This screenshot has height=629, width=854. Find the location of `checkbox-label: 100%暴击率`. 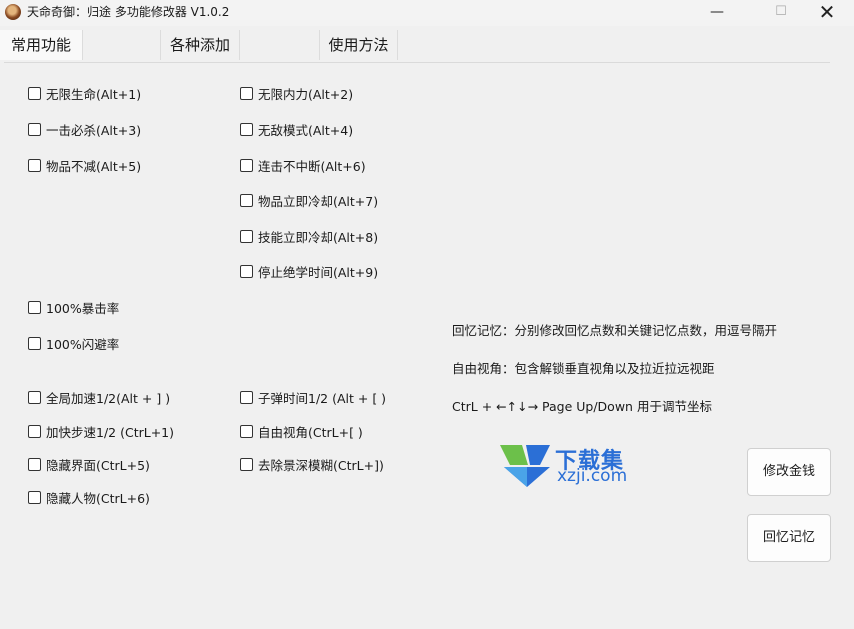

checkbox-label: 100%暴击率 is located at coordinates (83, 308).